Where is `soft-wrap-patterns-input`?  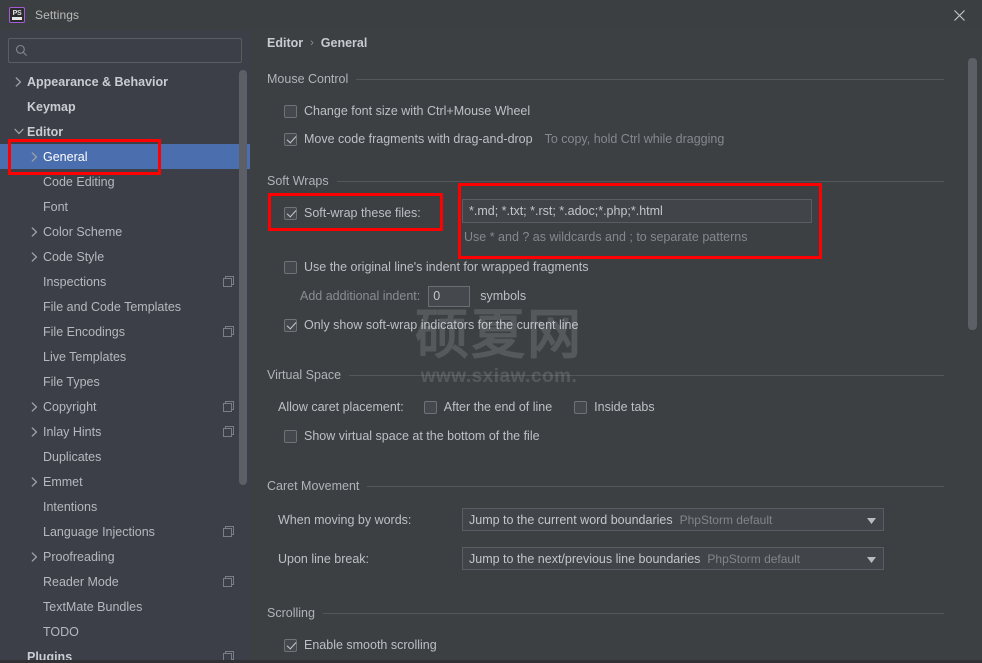 soft-wrap-patterns-input is located at coordinates (637, 211).